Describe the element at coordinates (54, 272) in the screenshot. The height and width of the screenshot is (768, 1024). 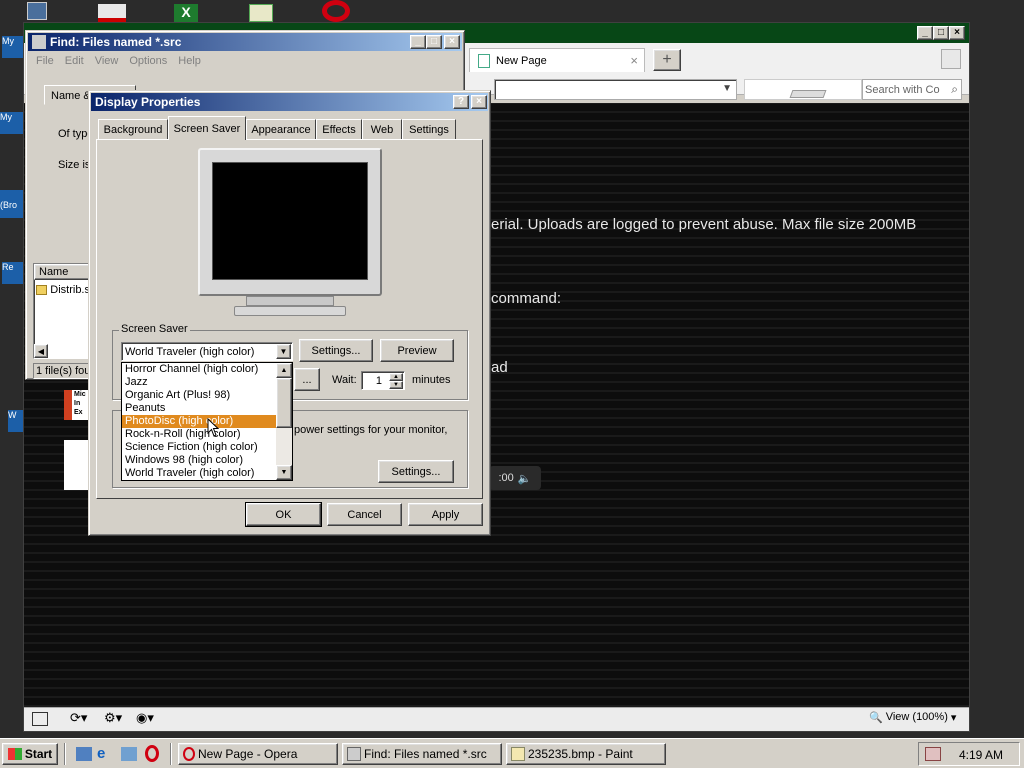
I see `column-label: Name` at that location.